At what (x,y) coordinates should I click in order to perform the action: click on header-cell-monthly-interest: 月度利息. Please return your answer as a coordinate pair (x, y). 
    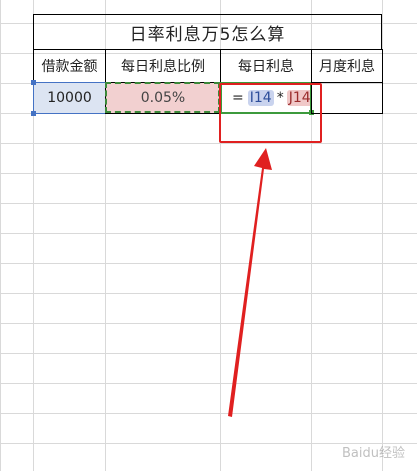
    Looking at the image, I should click on (347, 66).